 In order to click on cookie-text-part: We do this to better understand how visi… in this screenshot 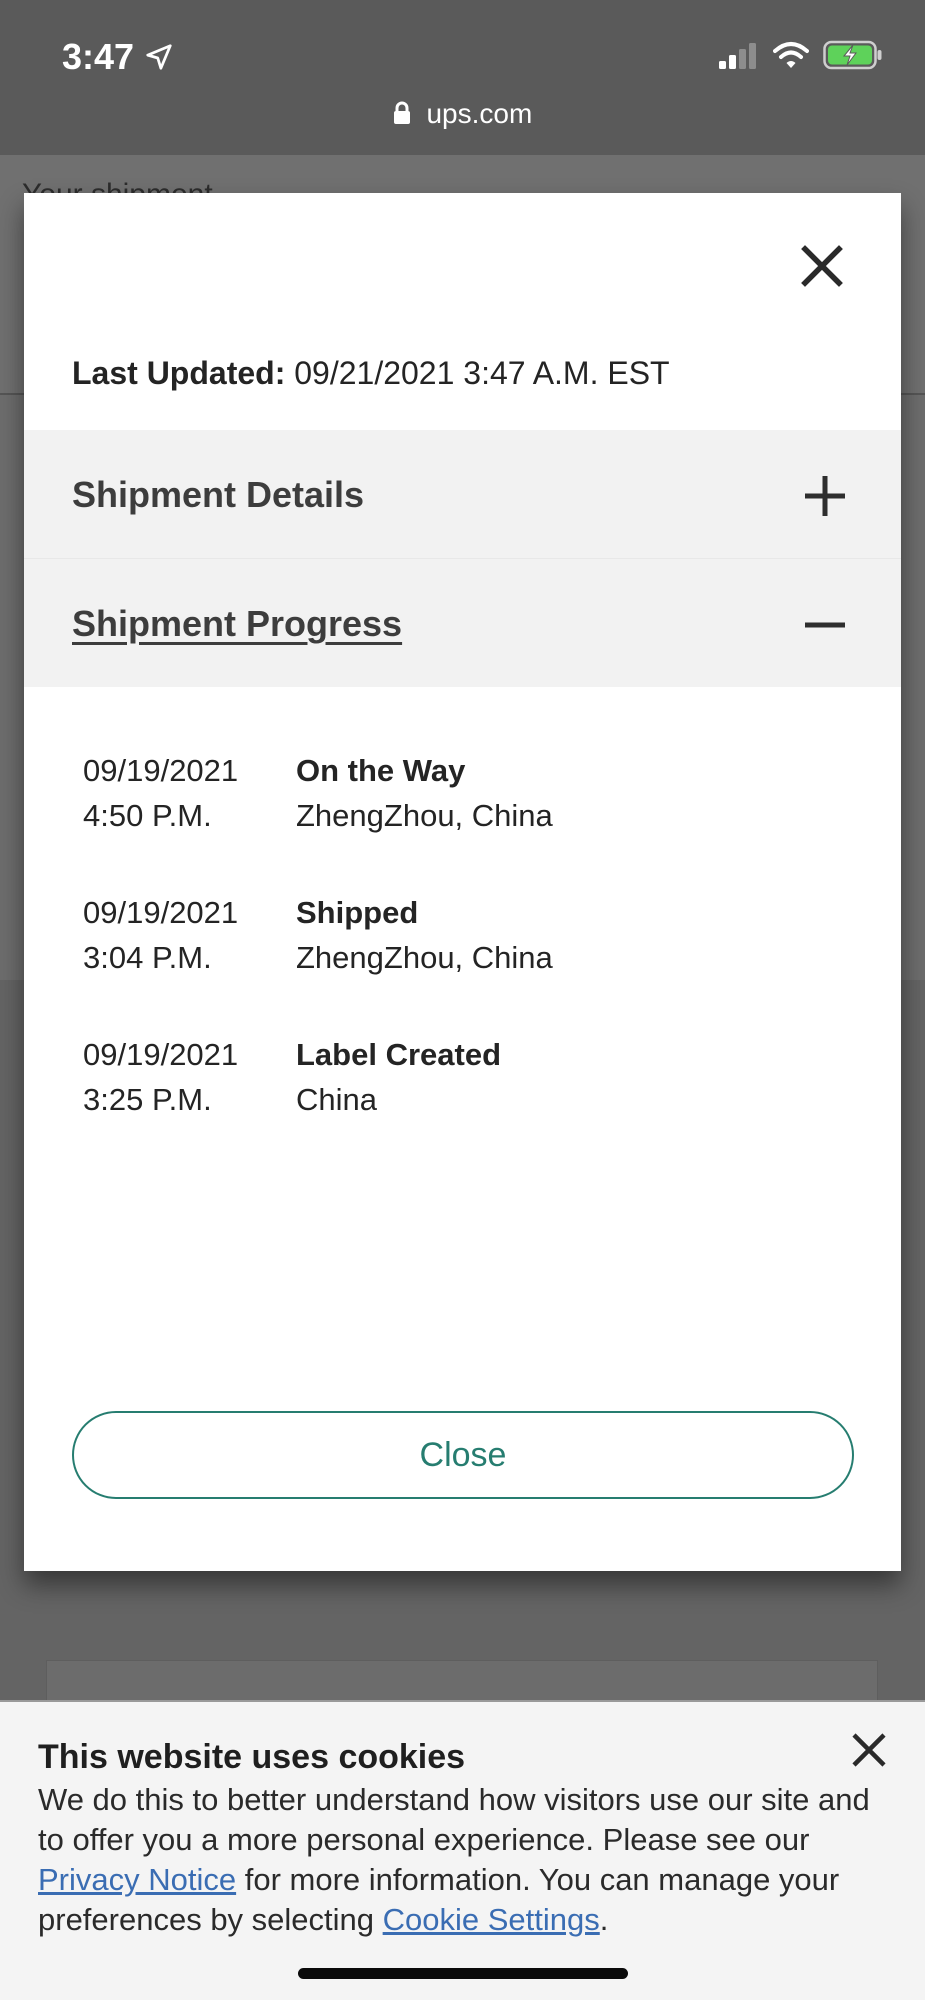, I will do `click(454, 1819)`.